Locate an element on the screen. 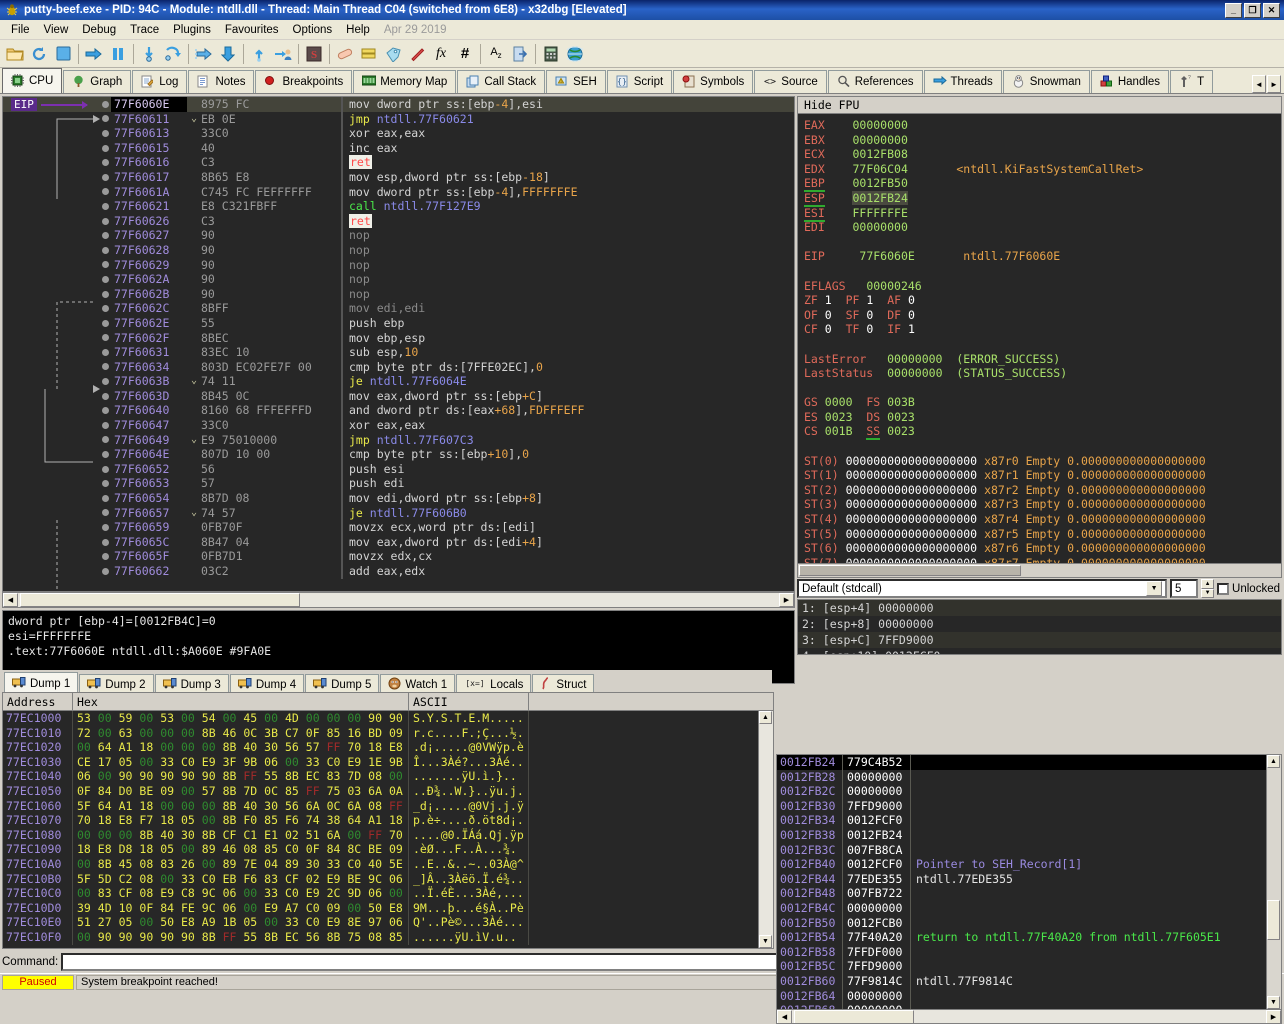  disassembly-row: 77F60615 40 inc eax is located at coordinates (398, 148).